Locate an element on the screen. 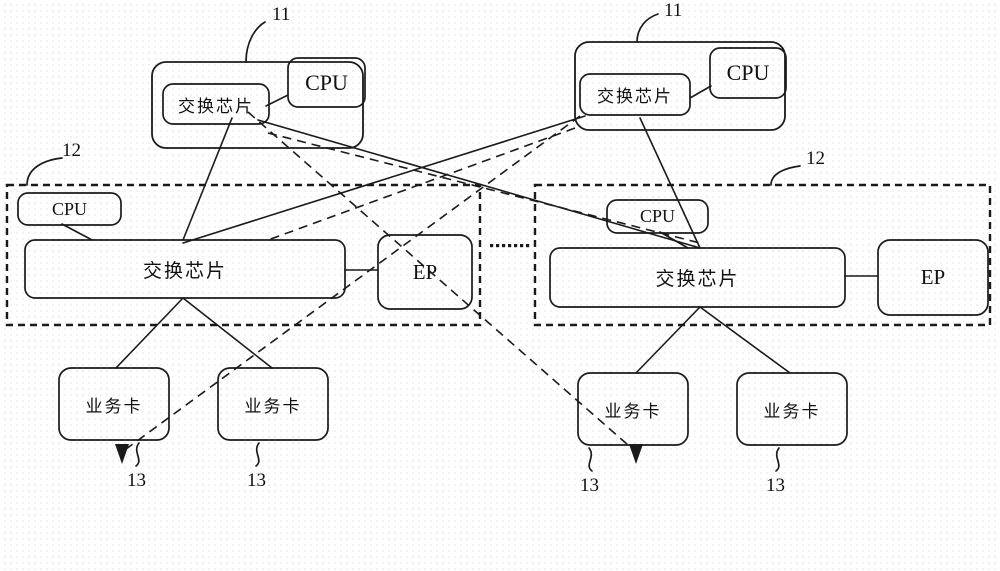 This screenshot has height=571, width=1000. left-card-cpu-box is located at coordinates (69, 209).